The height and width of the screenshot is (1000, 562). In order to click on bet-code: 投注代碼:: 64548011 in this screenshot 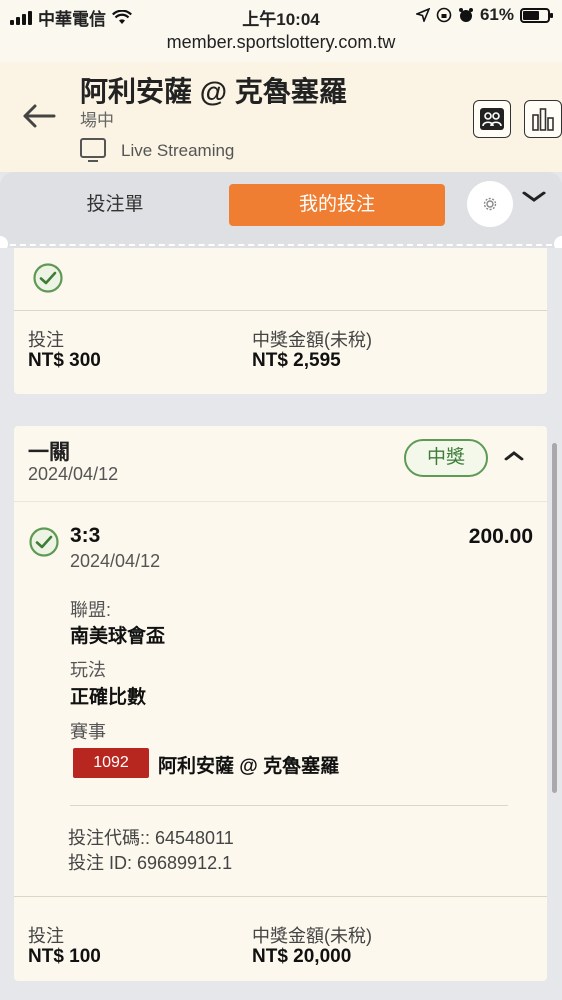, I will do `click(151, 838)`.